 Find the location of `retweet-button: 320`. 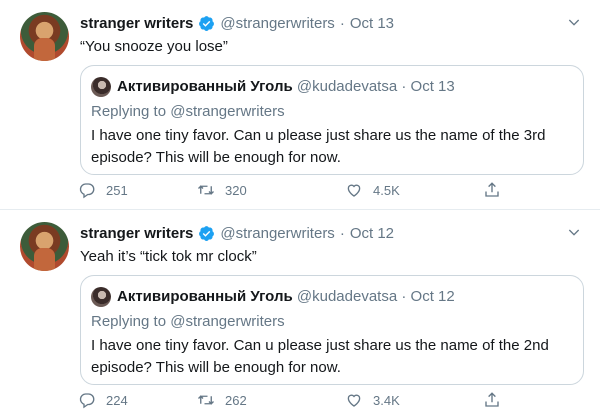

retweet-button: 320 is located at coordinates (222, 190).